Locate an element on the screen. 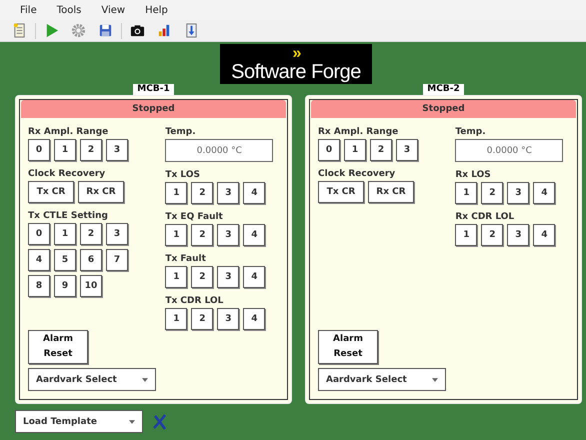 Image resolution: width=586 pixels, height=440 pixels. panel-title: MCB-1 is located at coordinates (153, 89).